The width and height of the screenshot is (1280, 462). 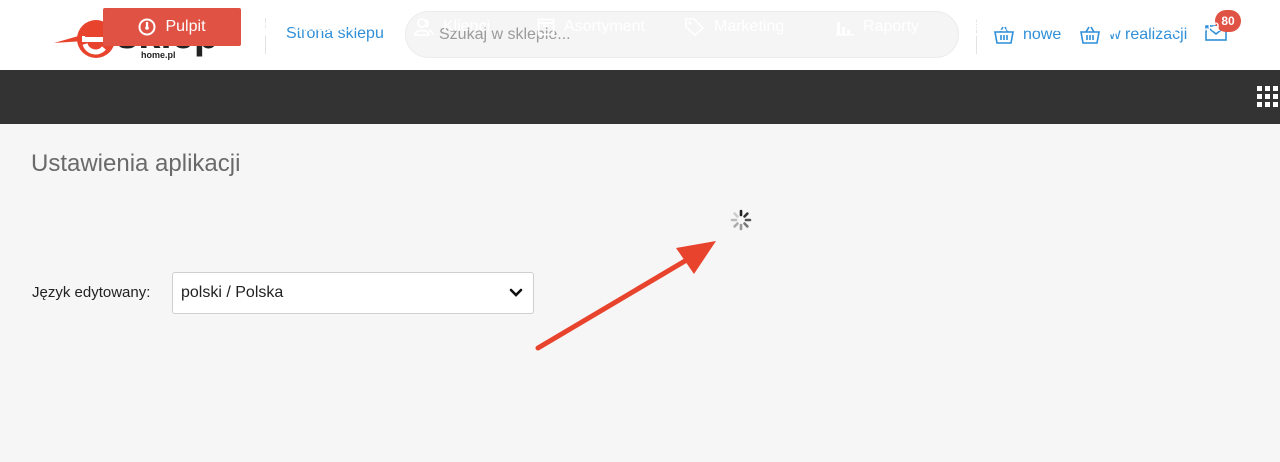 I want to click on nav-item-label: Pulpit, so click(x=185, y=26).